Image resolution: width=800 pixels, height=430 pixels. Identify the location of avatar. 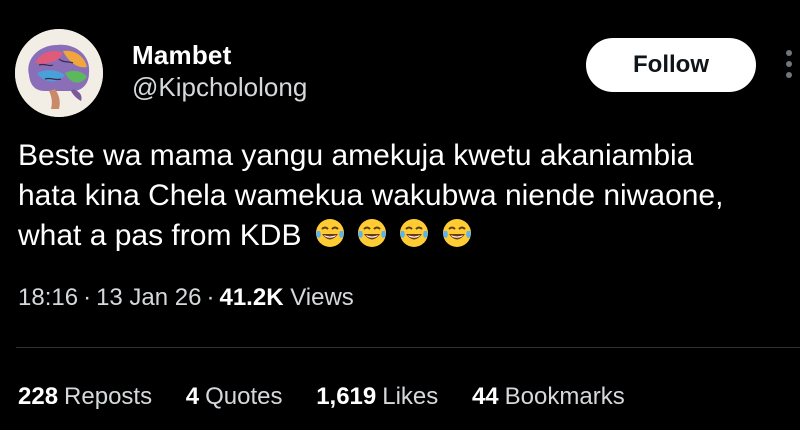
(59, 73).